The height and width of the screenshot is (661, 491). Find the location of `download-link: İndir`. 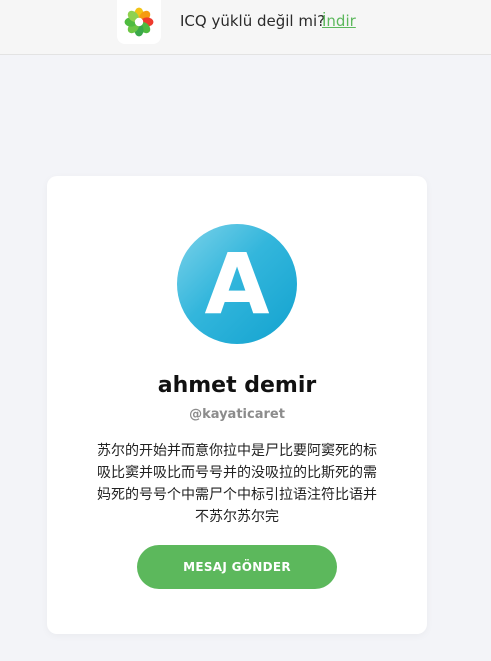

download-link: İndir is located at coordinates (339, 21).